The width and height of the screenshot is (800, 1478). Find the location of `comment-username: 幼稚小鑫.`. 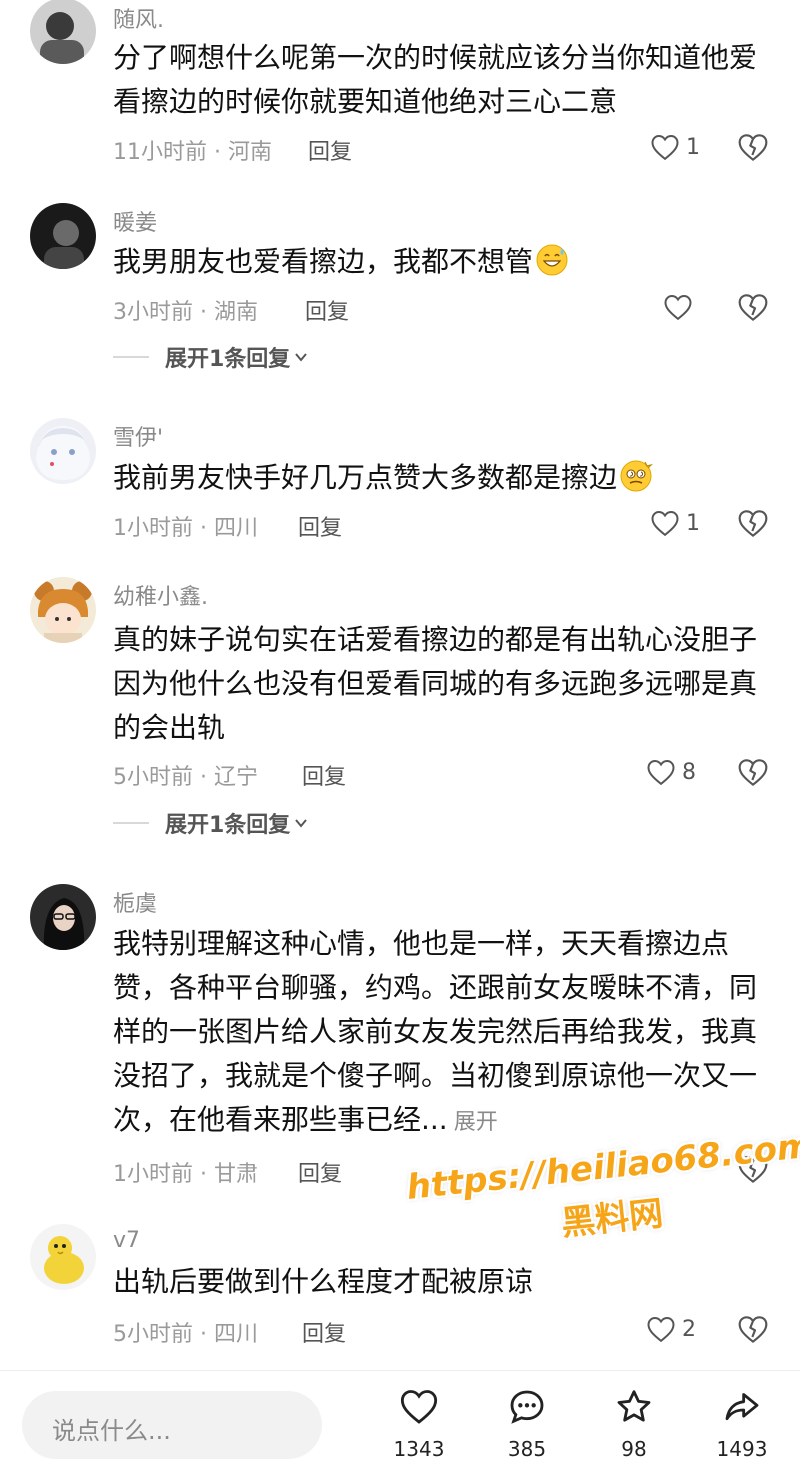

comment-username: 幼稚小鑫. is located at coordinates (160, 595).